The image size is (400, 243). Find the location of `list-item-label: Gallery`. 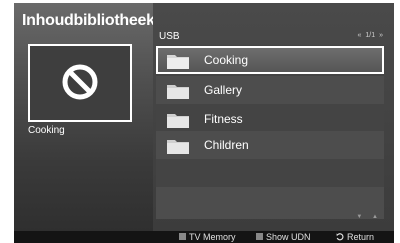

list-item-label: Gallery is located at coordinates (223, 90).